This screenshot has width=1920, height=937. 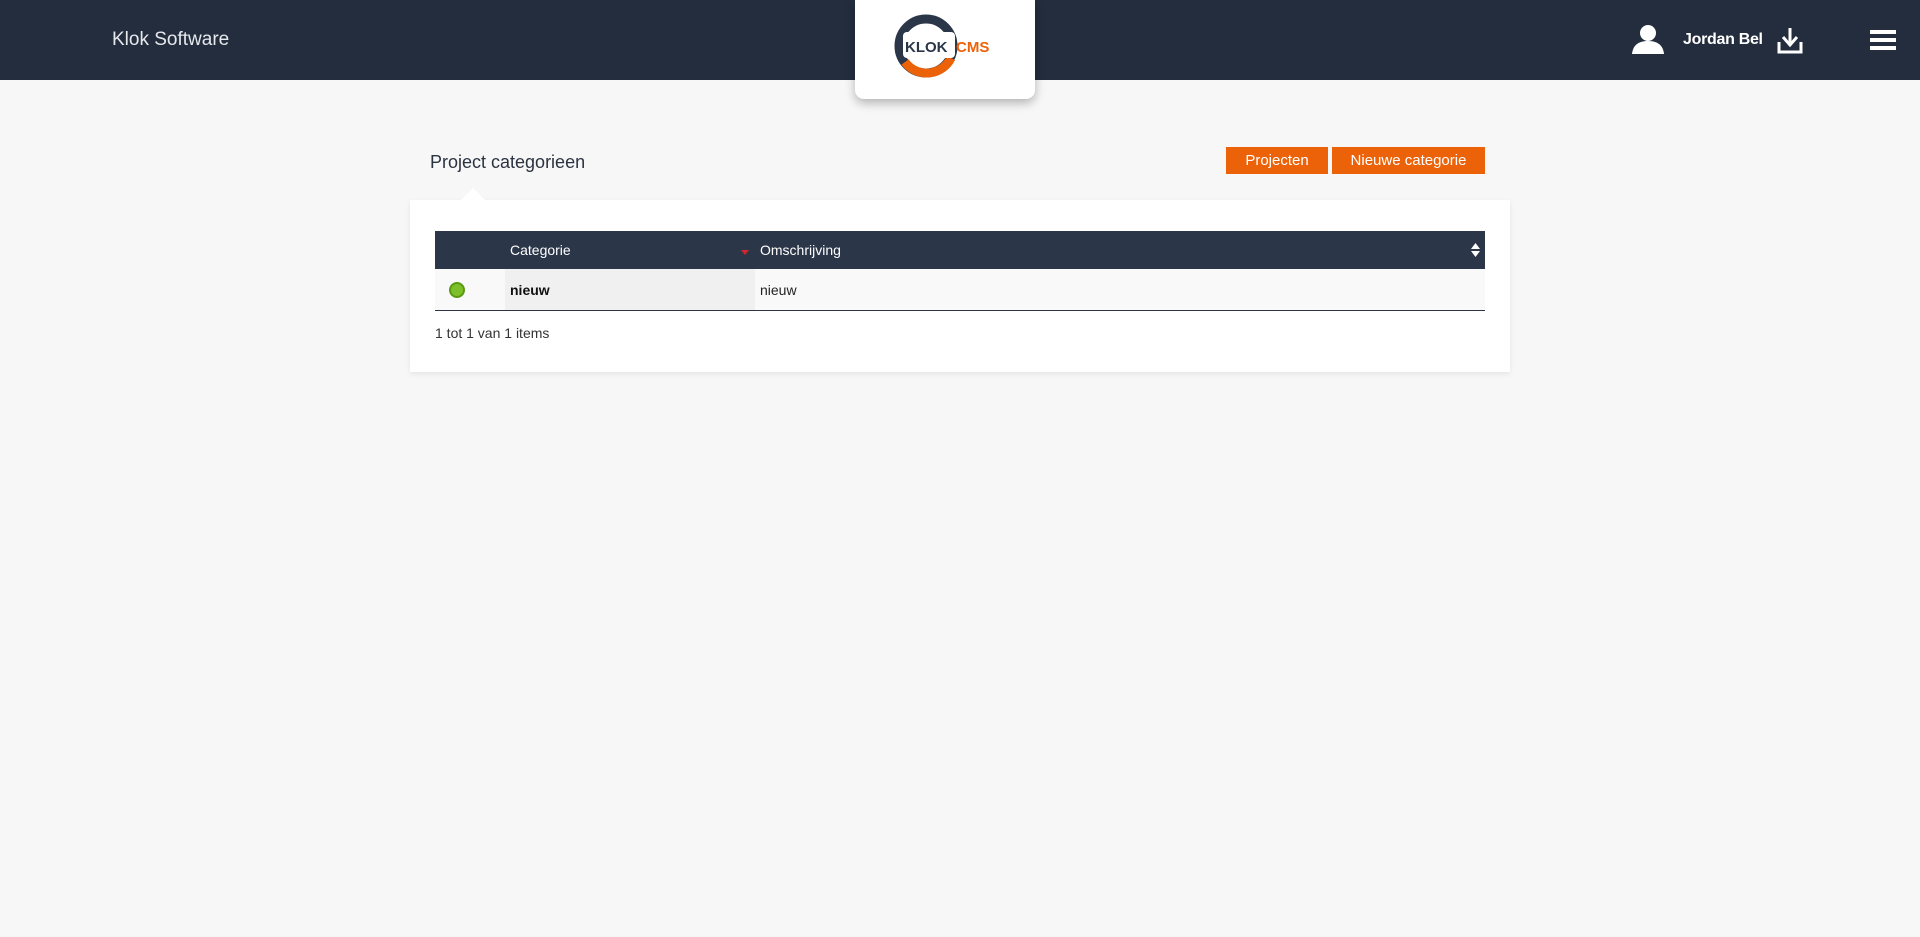 I want to click on pagination-info: 1 tot 1 van 1 items, so click(x=492, y=333).